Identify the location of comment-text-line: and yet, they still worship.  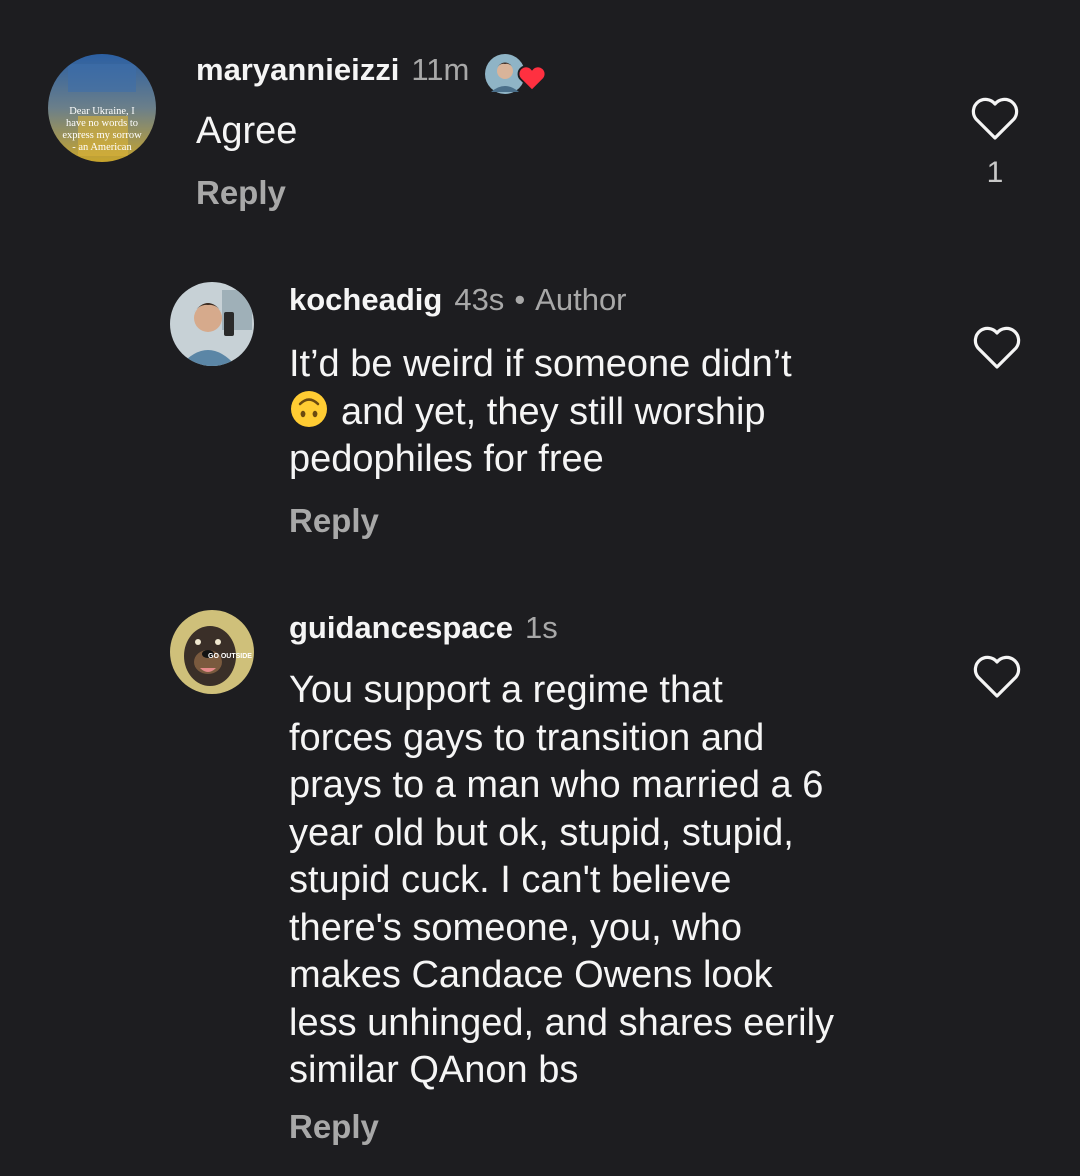
(553, 411).